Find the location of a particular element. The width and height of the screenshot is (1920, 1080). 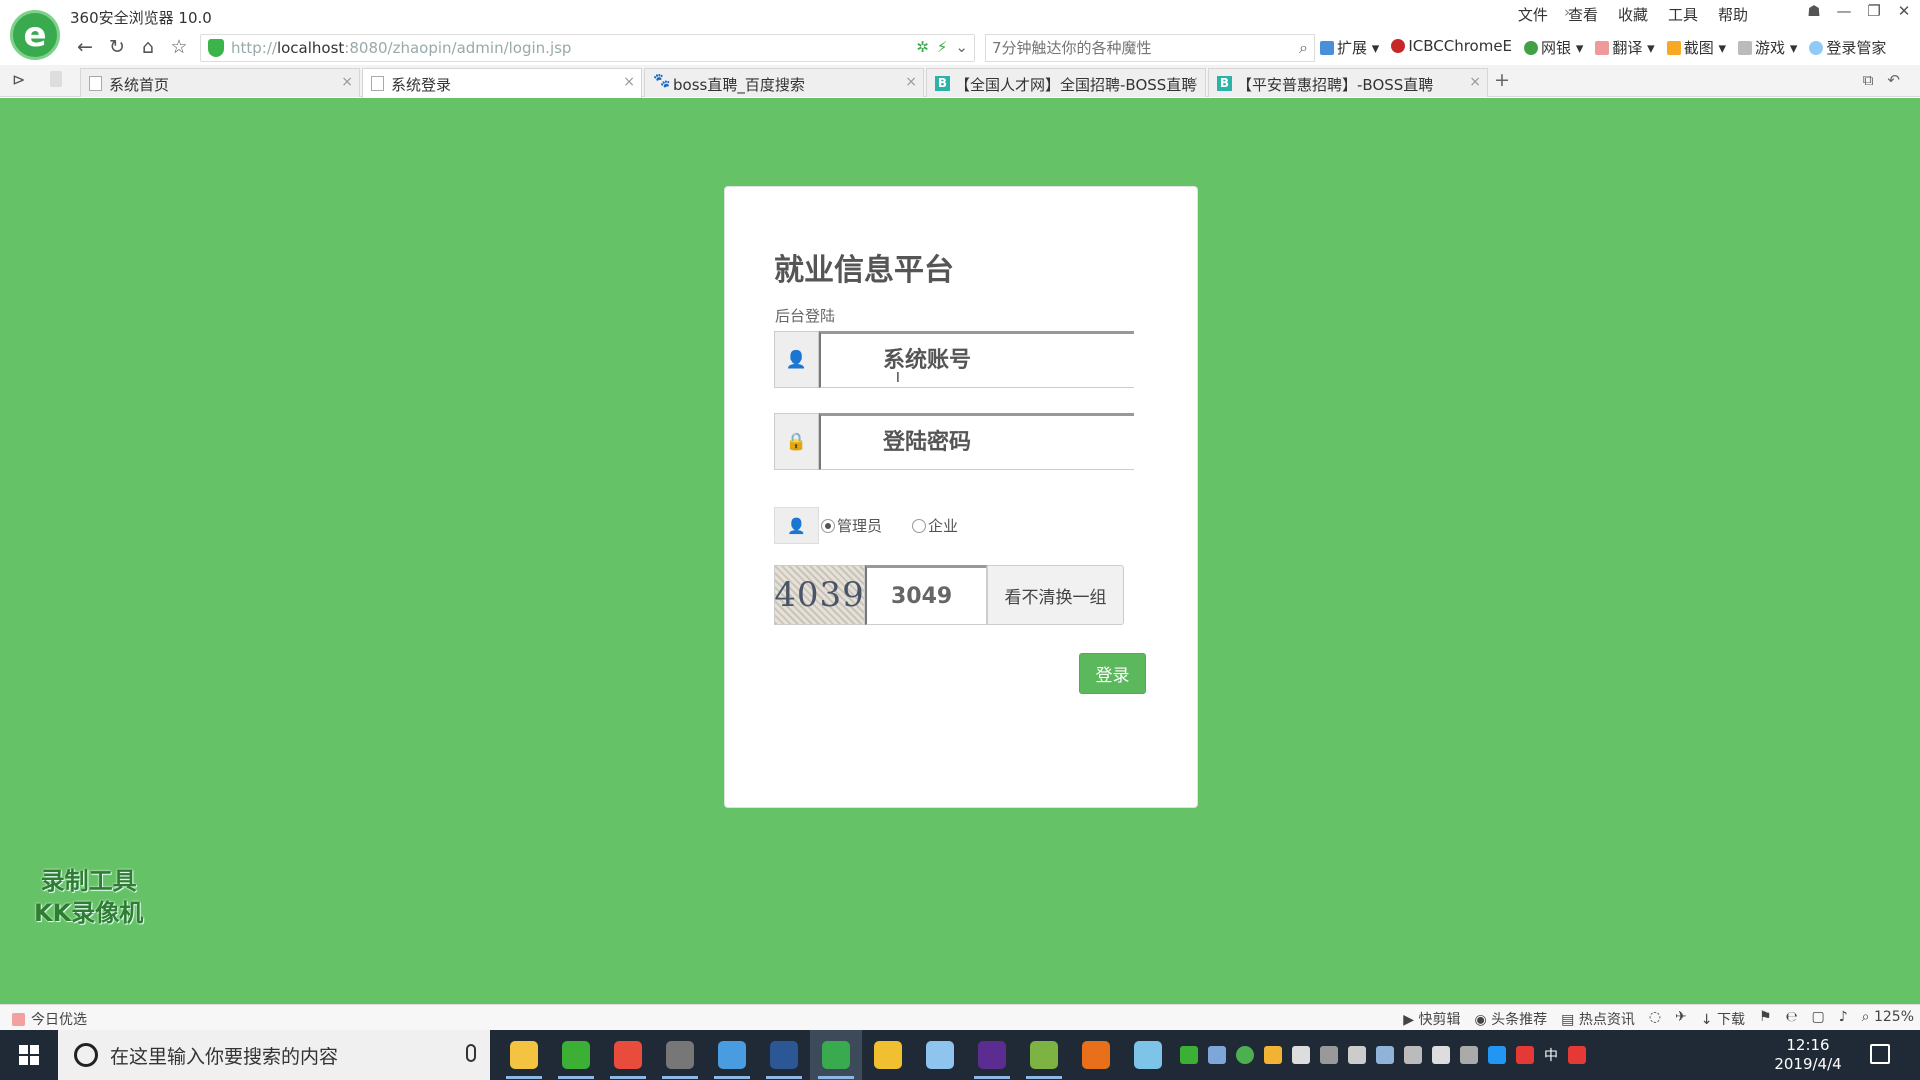

ebank-extension: 网银 ▾ is located at coordinates (1553, 47).